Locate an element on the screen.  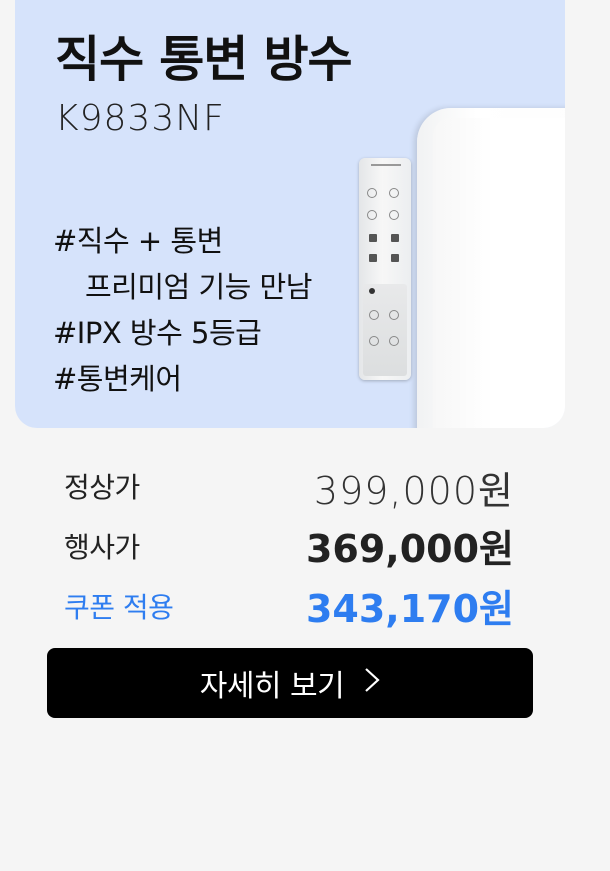
coupon-price-label: 쿠폰 적용 is located at coordinates (119, 607).